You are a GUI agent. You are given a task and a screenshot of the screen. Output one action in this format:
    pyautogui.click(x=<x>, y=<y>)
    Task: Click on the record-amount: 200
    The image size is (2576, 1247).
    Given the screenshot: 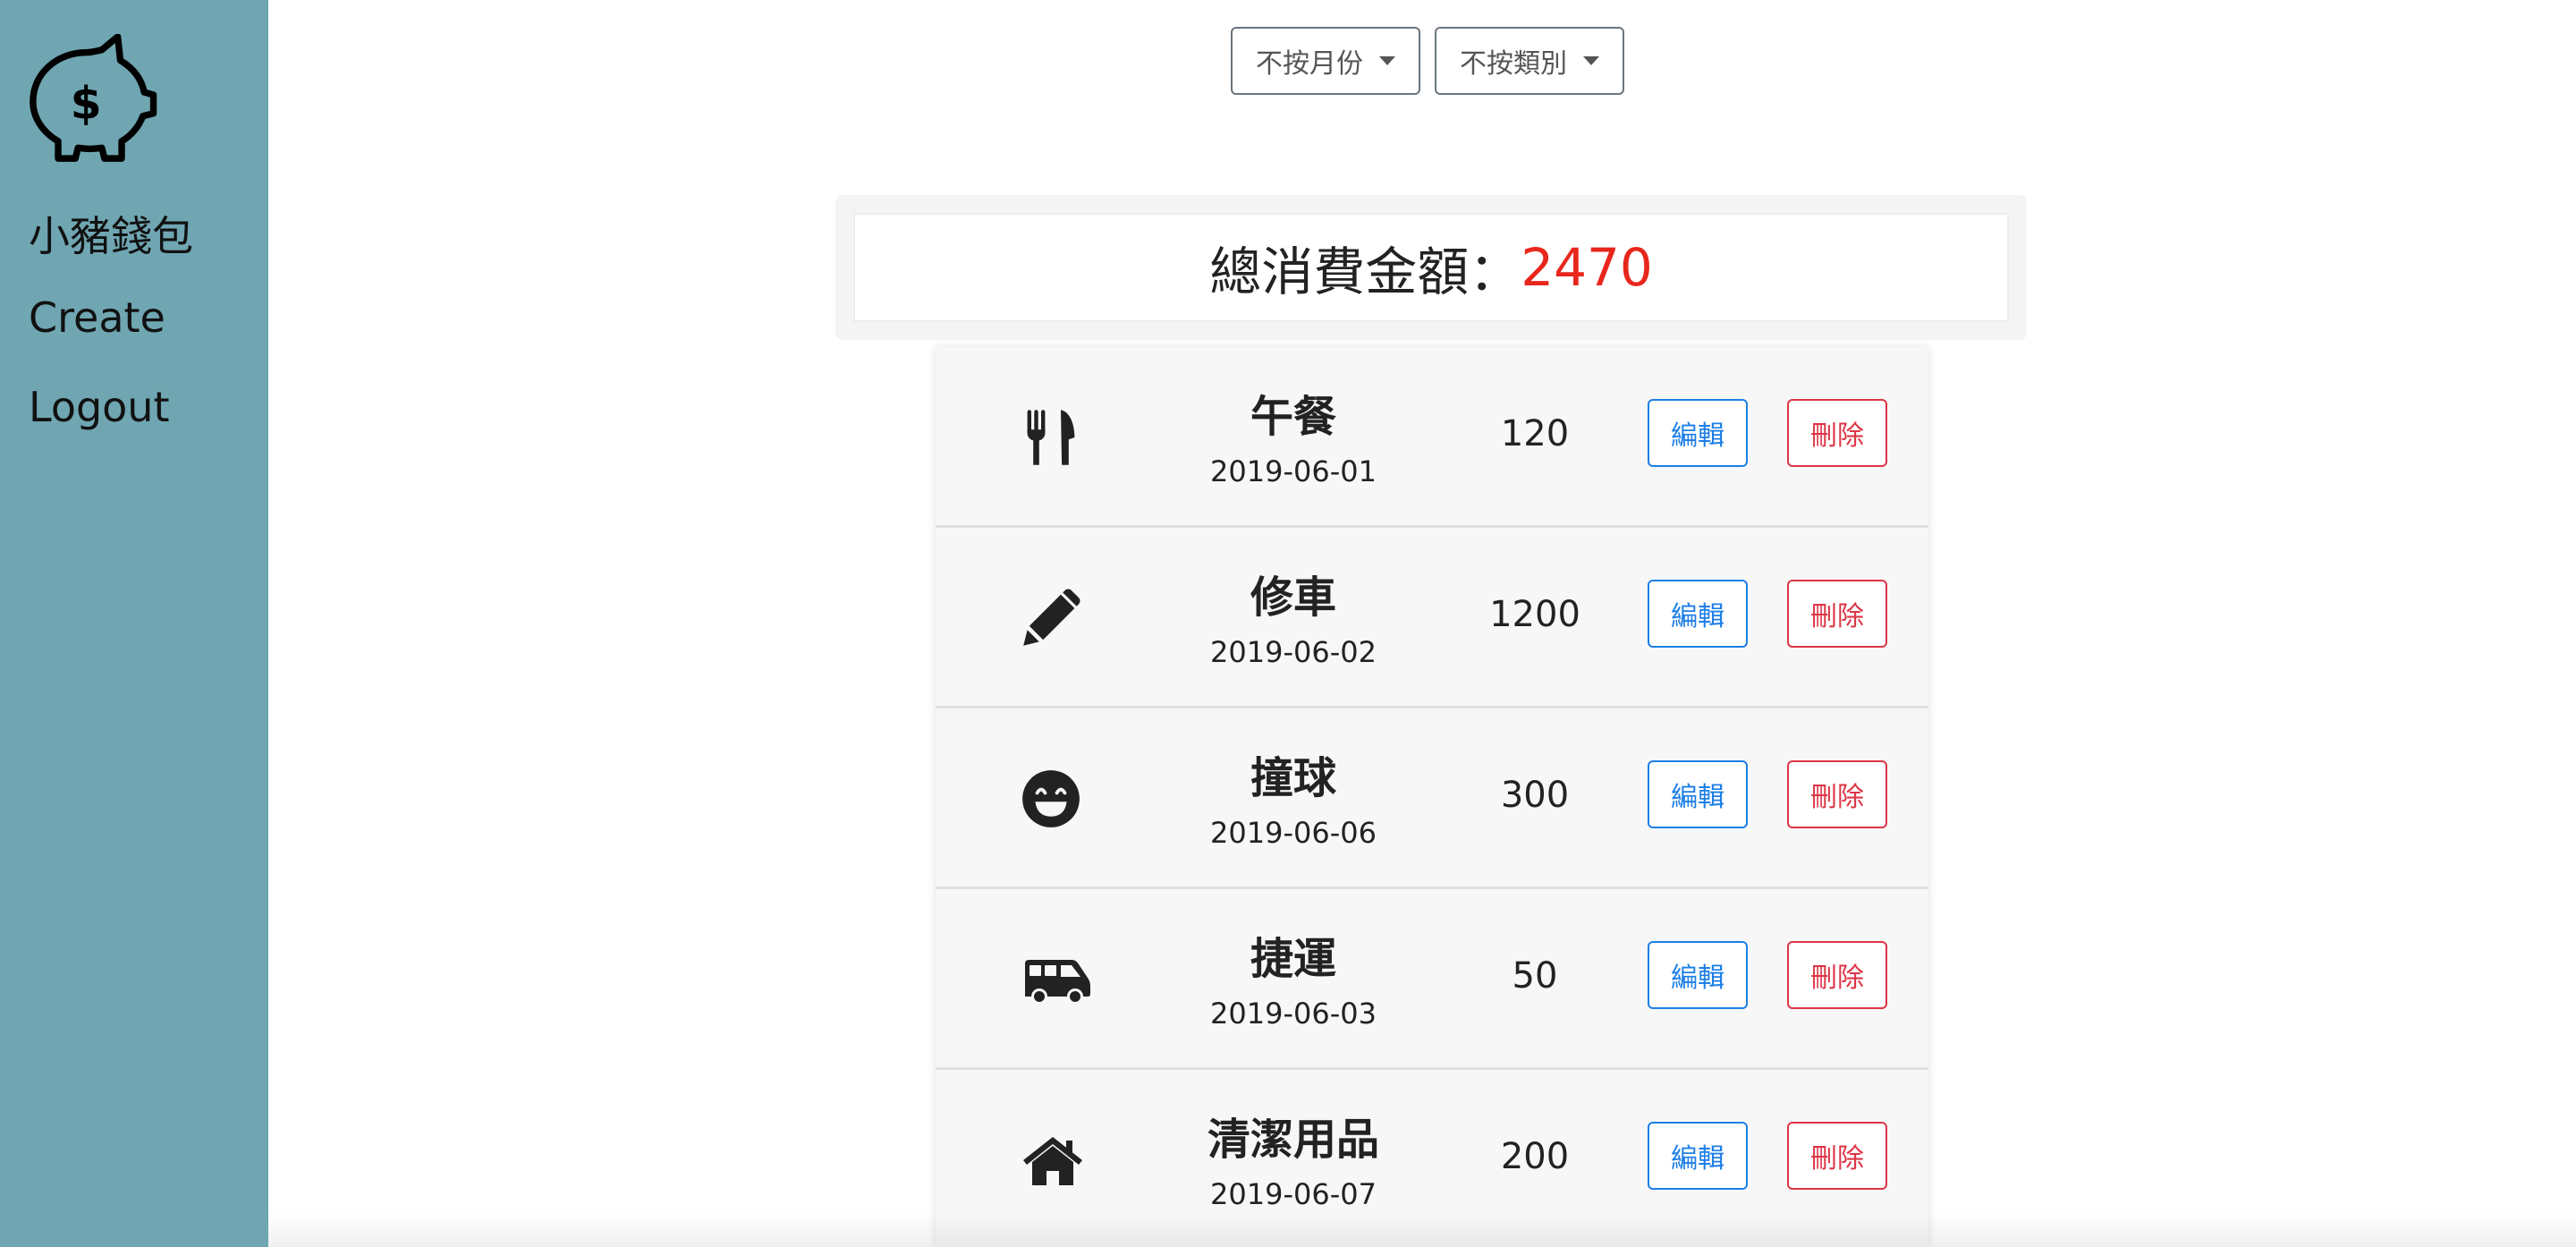 What is the action you would take?
    pyautogui.click(x=1535, y=1156)
    